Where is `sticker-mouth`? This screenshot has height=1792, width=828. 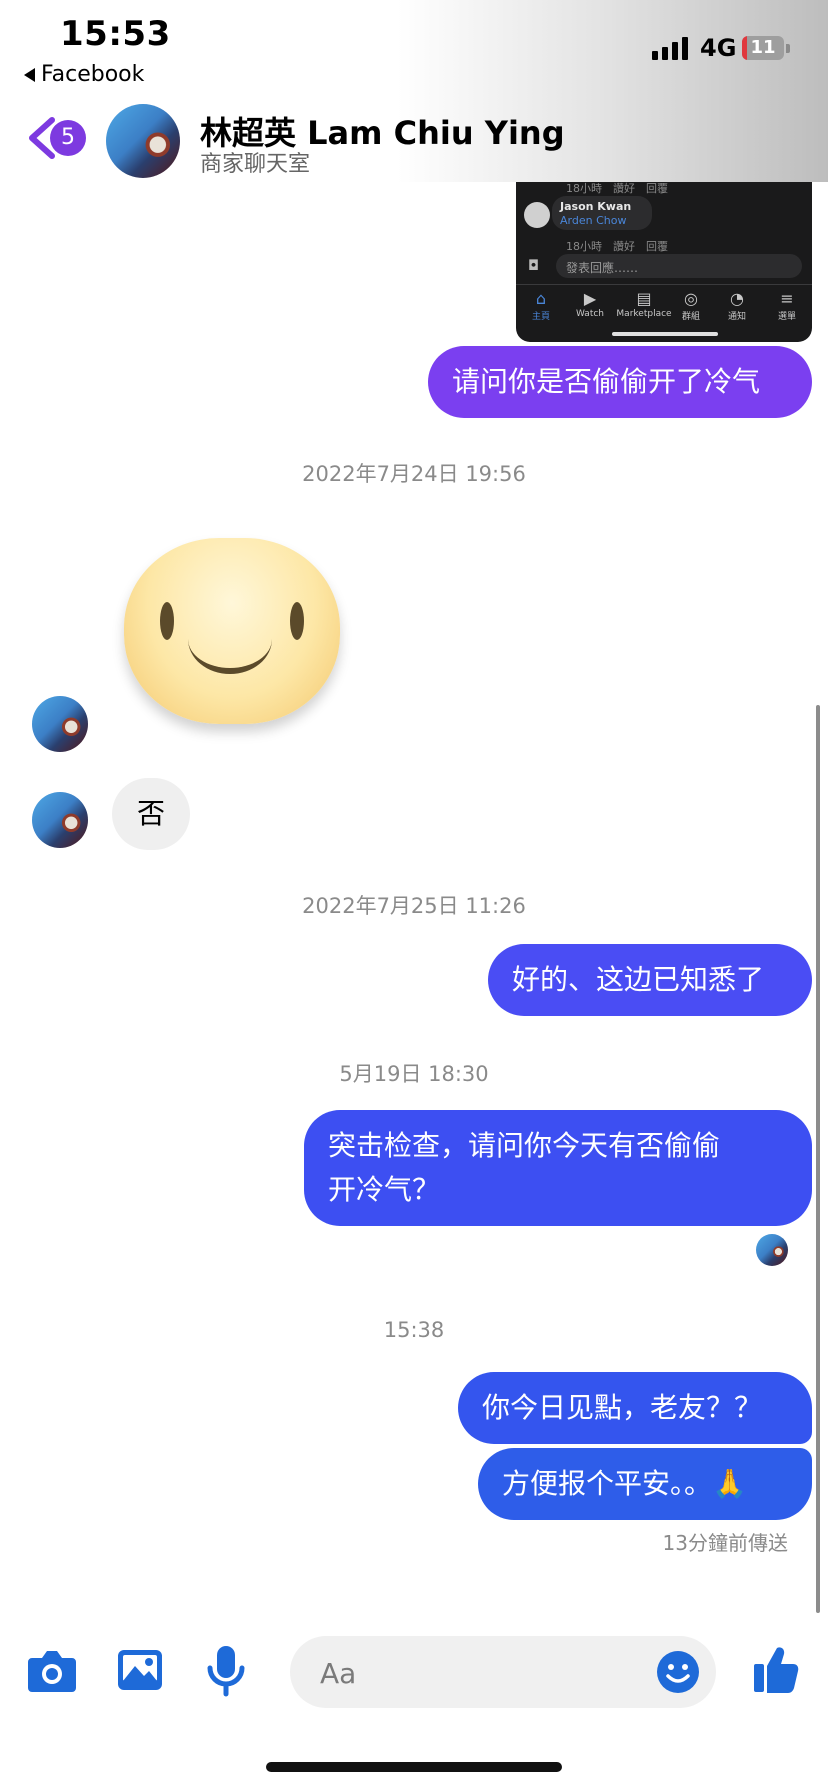
sticker-mouth is located at coordinates (230, 639).